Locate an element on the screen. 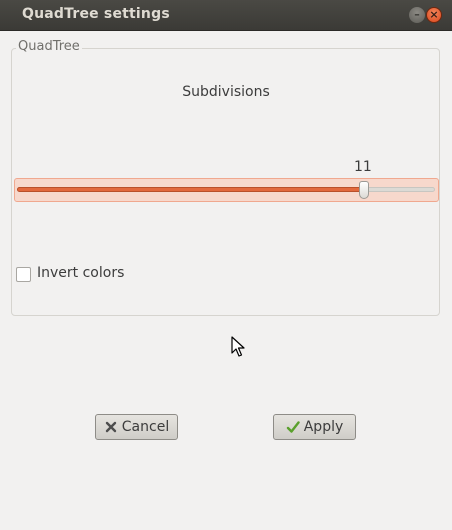  invert-colors-label: Invert colors is located at coordinates (80, 273).